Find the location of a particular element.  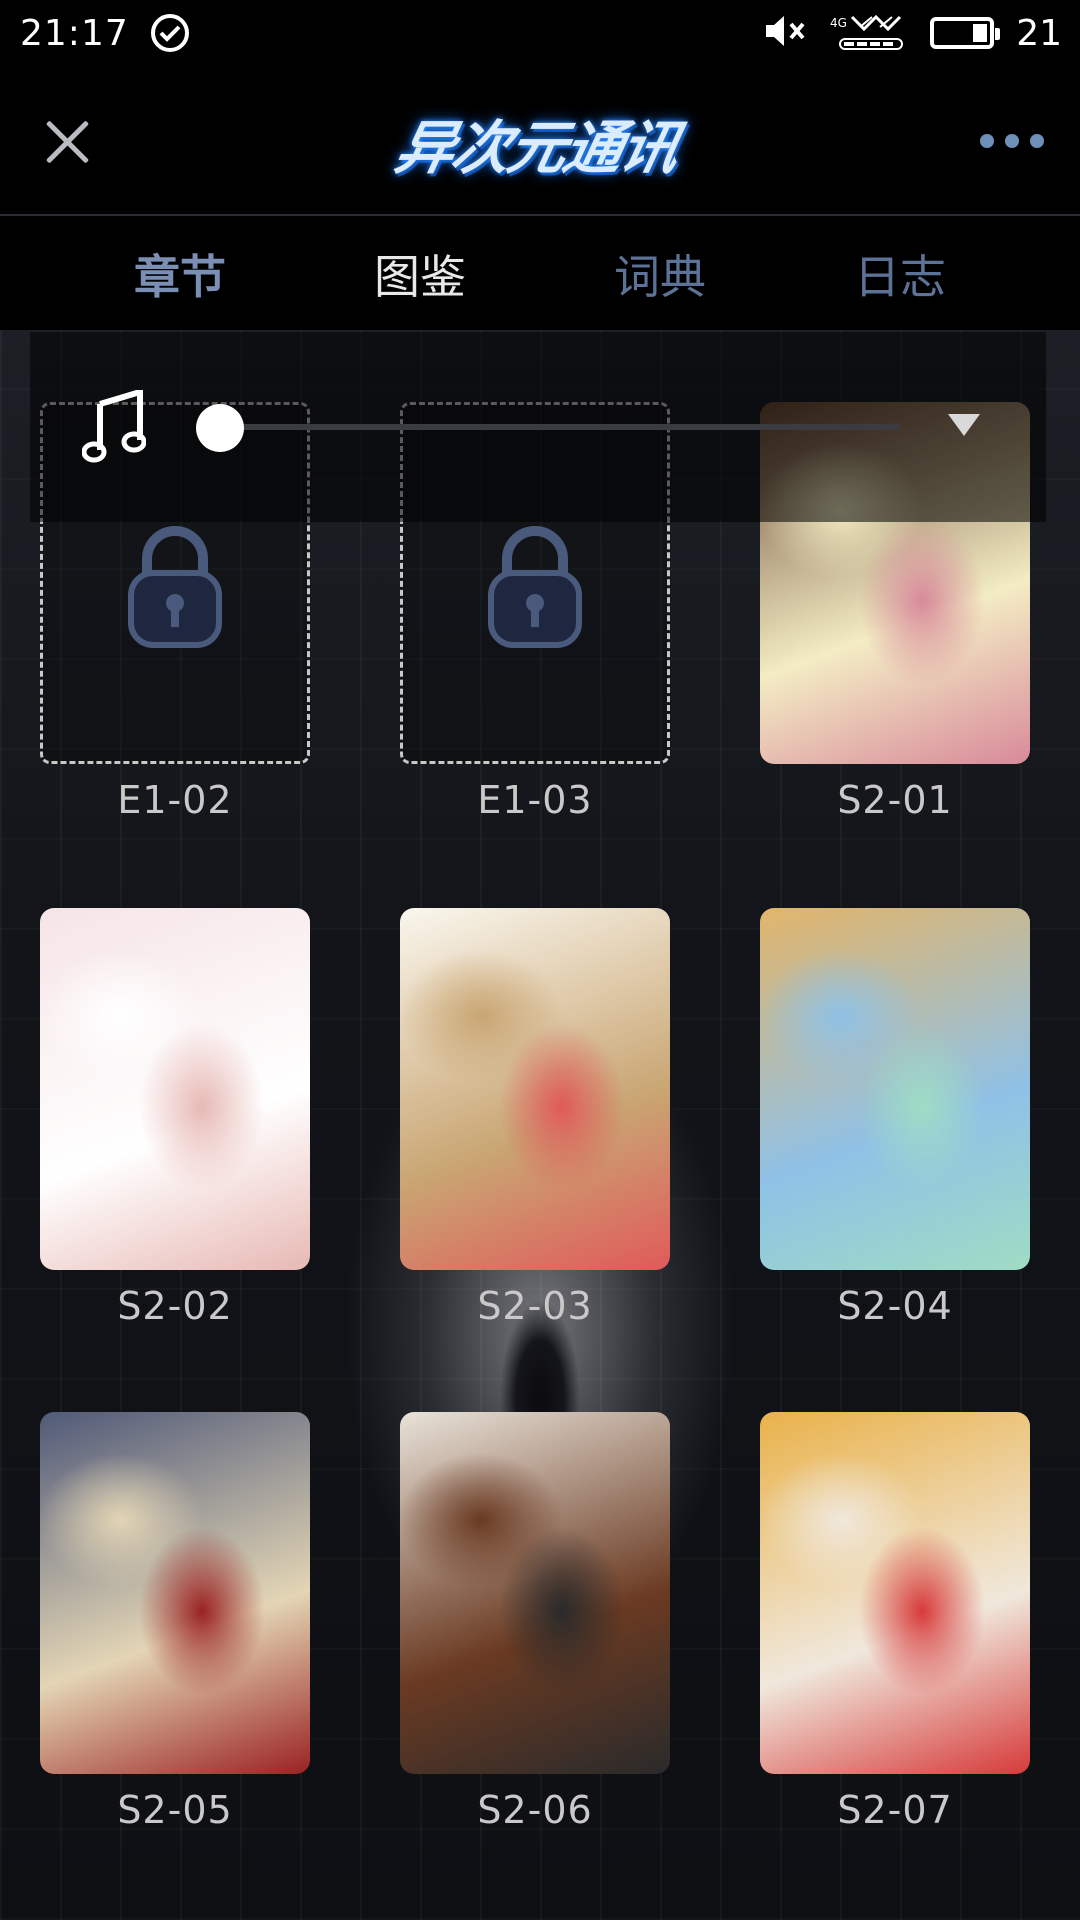

card-label: E1-03 is located at coordinates (535, 800).